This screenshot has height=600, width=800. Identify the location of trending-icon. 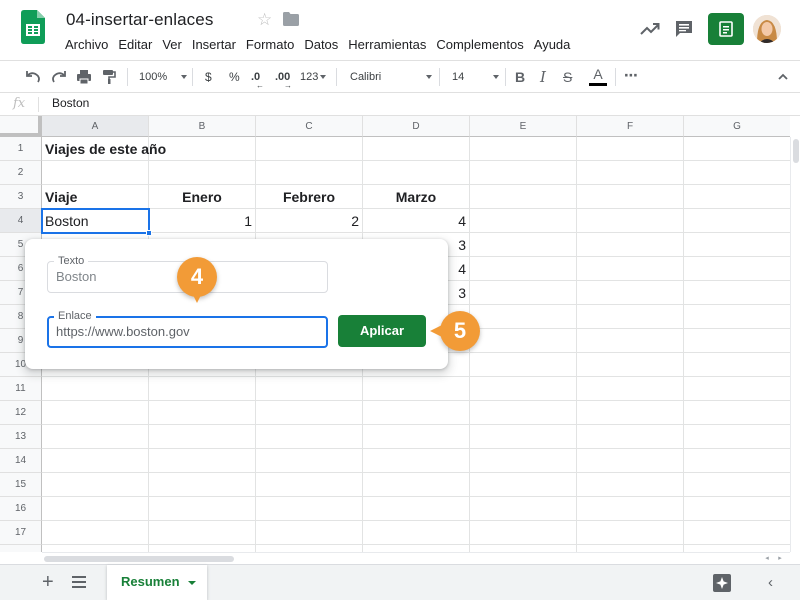
(650, 29).